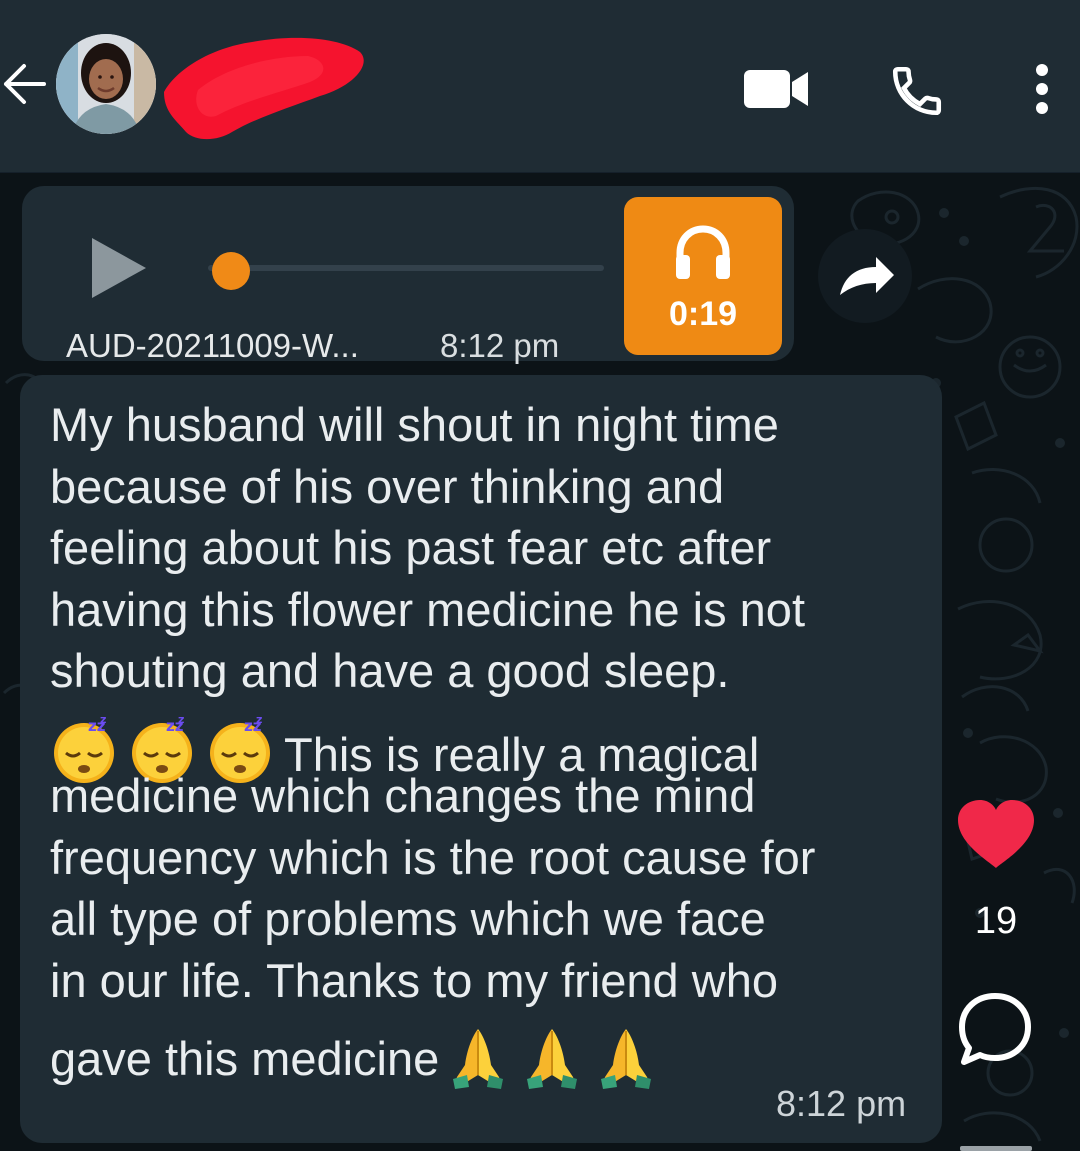  What do you see at coordinates (414, 424) in the screenshot?
I see `message-line: My husband will shout in night time` at bounding box center [414, 424].